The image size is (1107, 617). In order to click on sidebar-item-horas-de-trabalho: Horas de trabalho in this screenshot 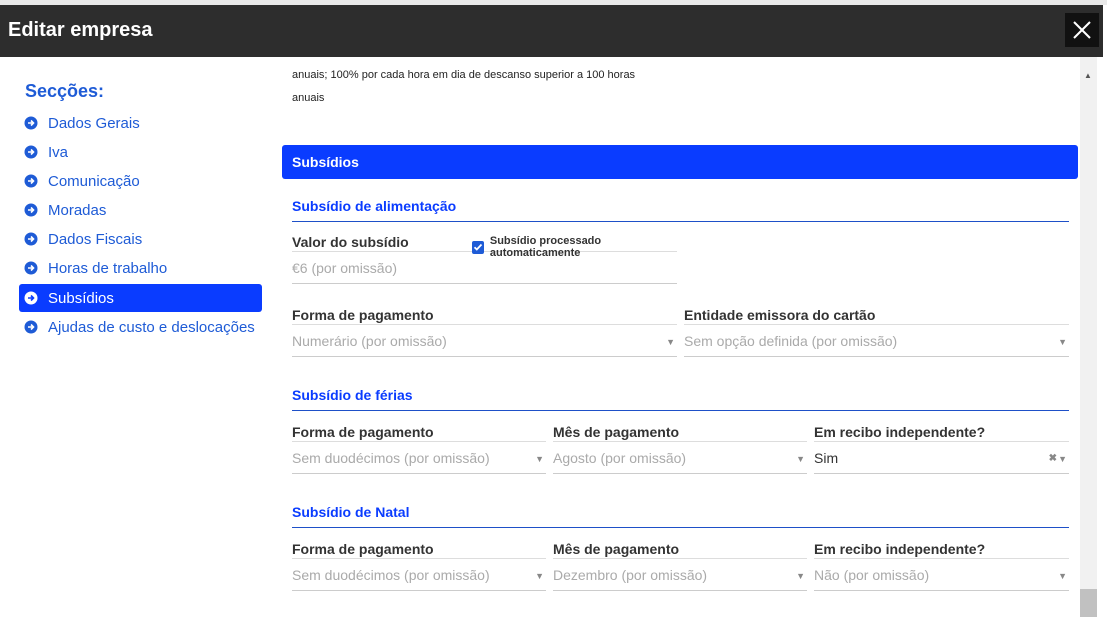, I will do `click(140, 268)`.